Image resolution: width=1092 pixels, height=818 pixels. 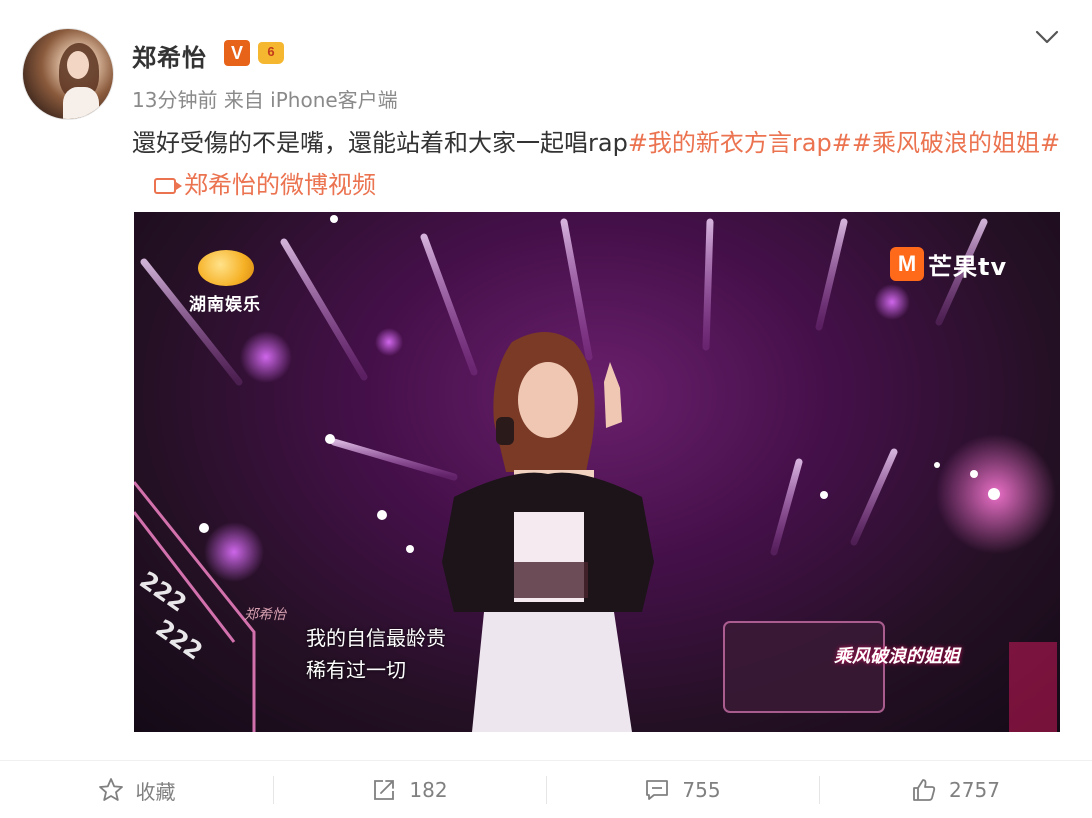 What do you see at coordinates (376, 638) in the screenshot?
I see `subtitle-line: 我的自信最龄贵` at bounding box center [376, 638].